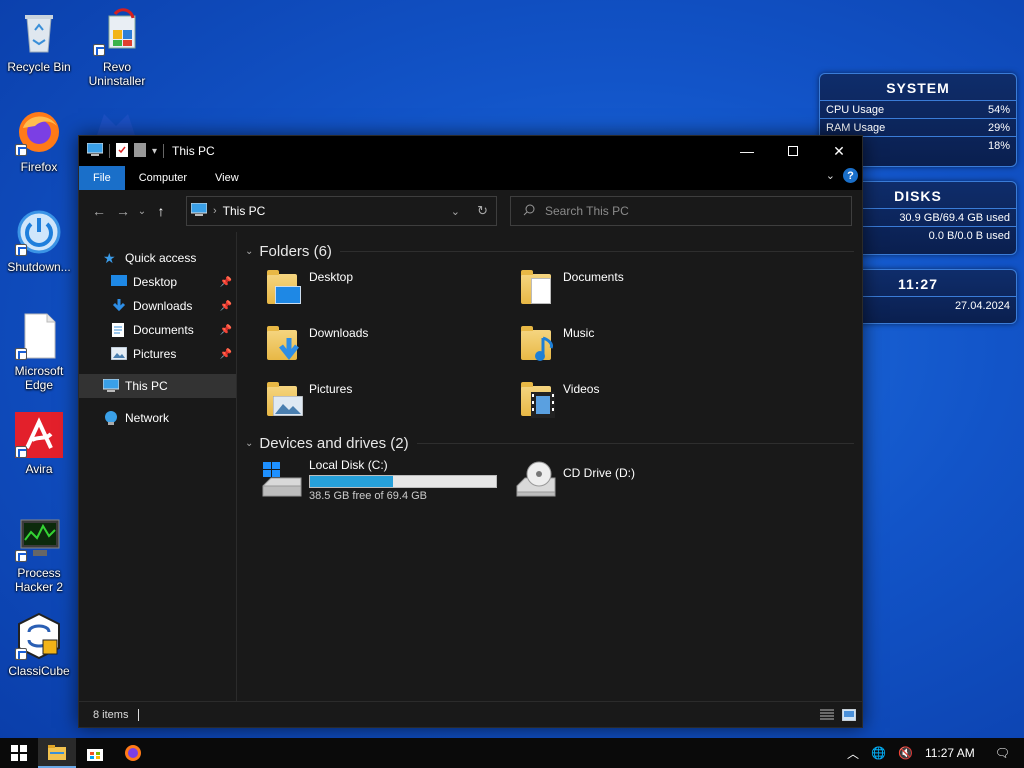 The width and height of the screenshot is (1024, 768). I want to click on start-button, so click(19, 753).